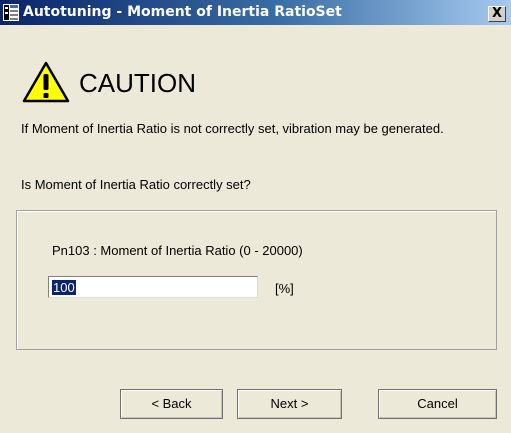  Describe the element at coordinates (437, 404) in the screenshot. I see `cancel-button: Cancel` at that location.